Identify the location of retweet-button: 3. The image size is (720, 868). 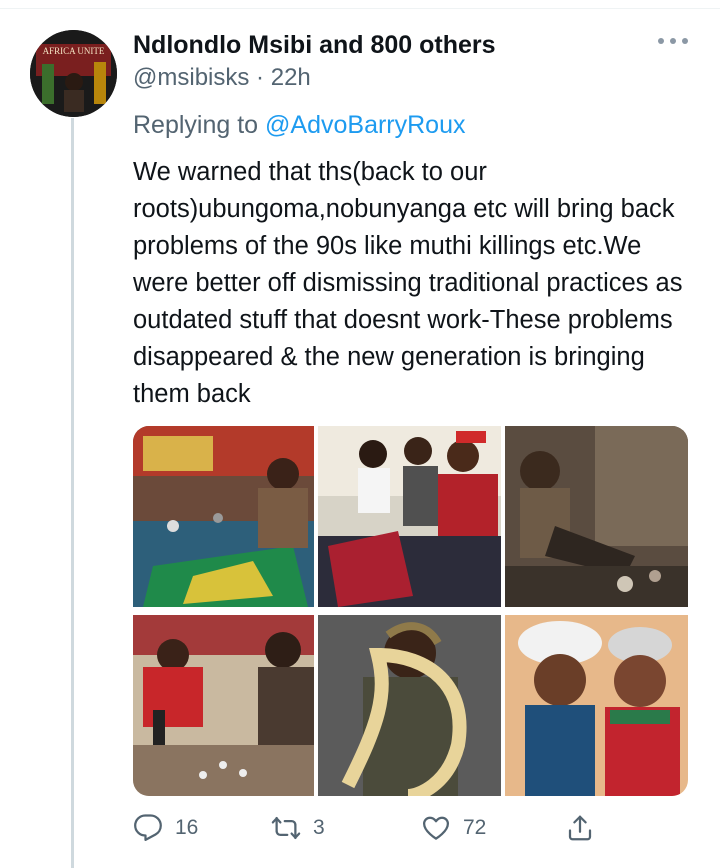
(298, 828).